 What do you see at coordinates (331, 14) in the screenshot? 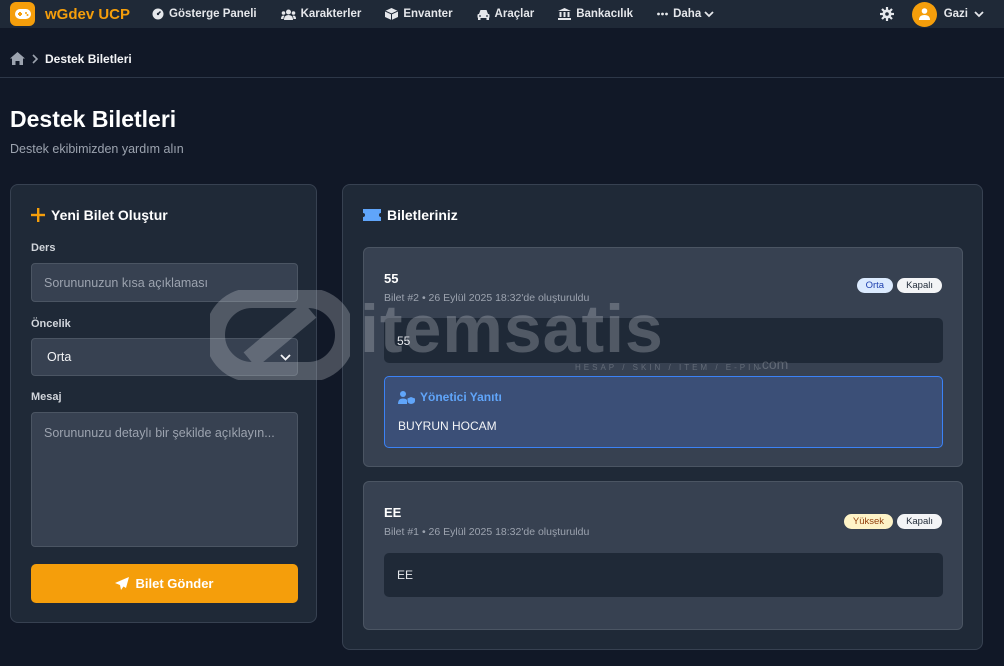
I see `nav-label: Karakterler` at bounding box center [331, 14].